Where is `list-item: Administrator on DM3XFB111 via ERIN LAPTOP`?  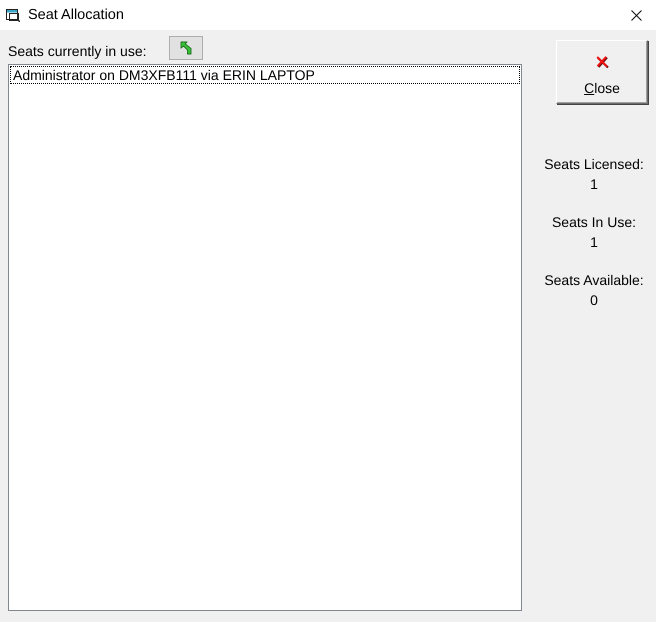
list-item: Administrator on DM3XFB111 via ERIN LAPTOP is located at coordinates (265, 75).